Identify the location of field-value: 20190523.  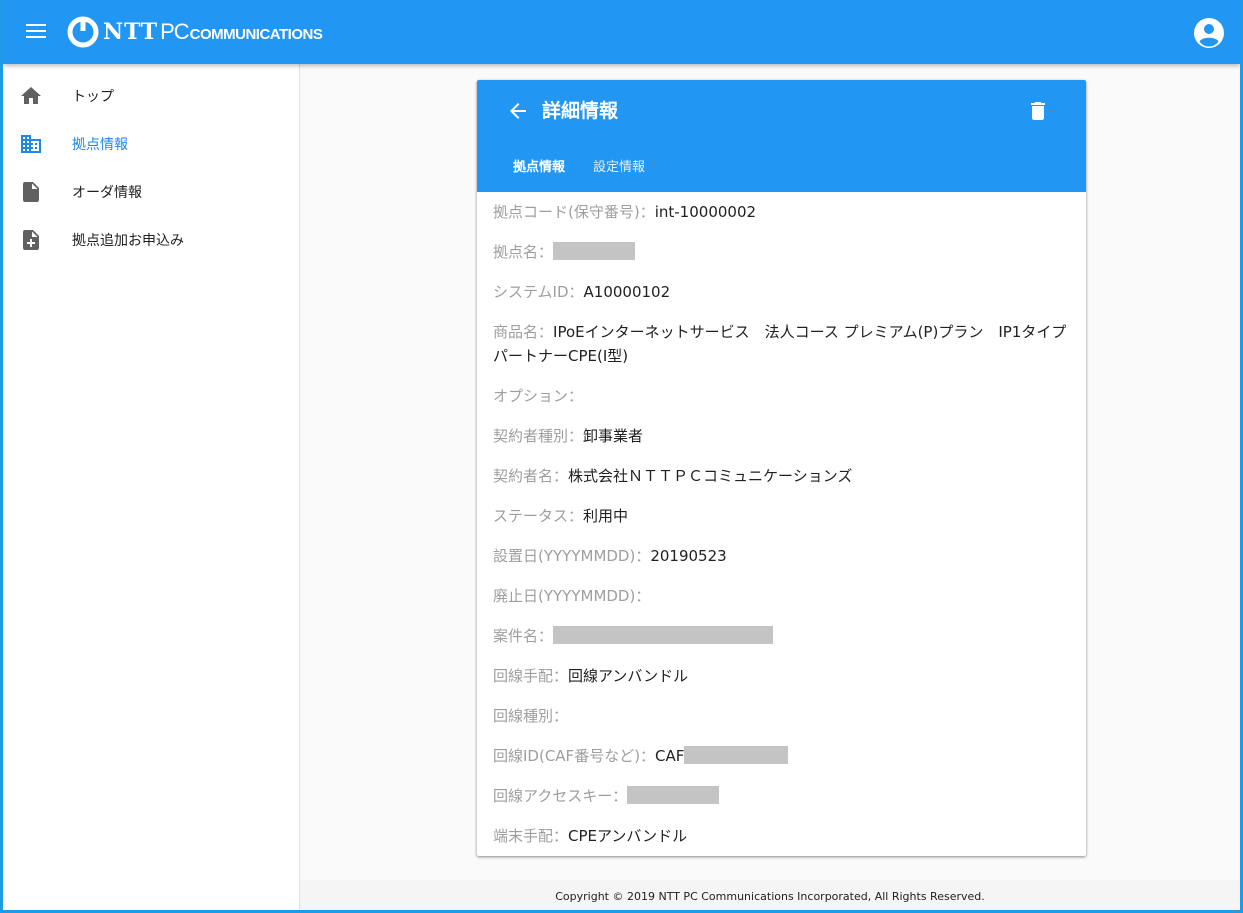
(688, 556).